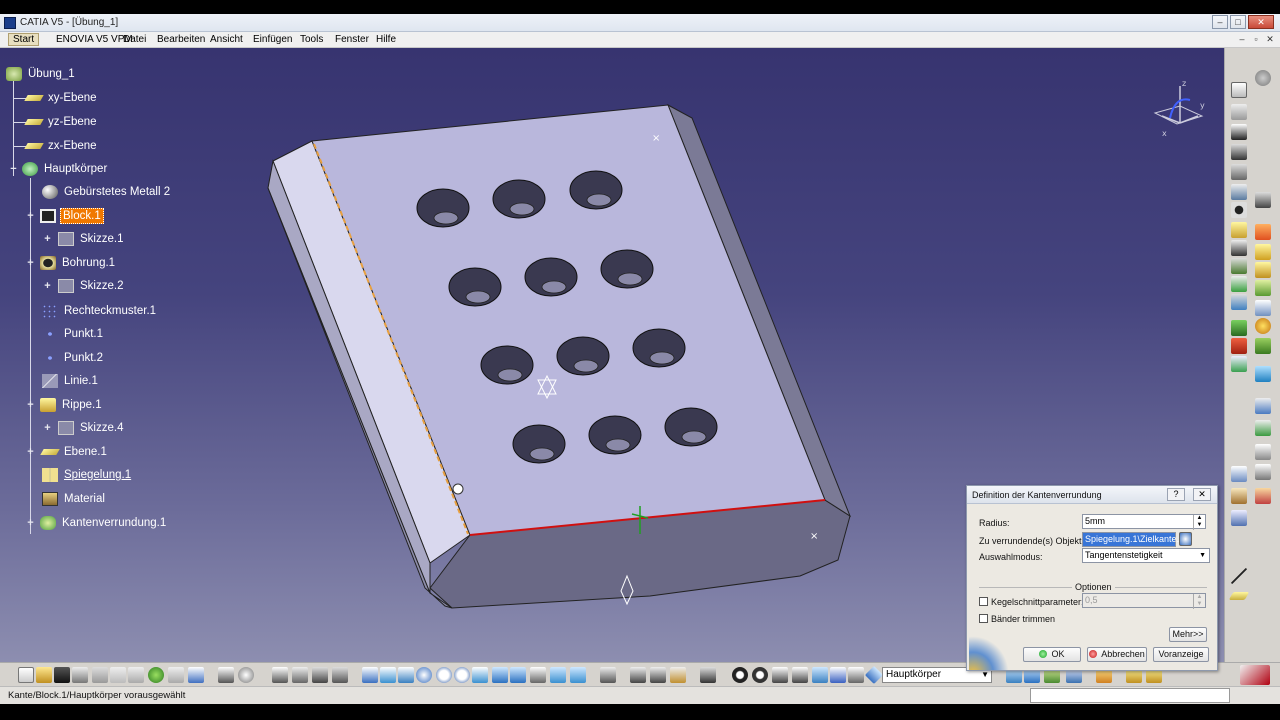  What do you see at coordinates (480, 675) in the screenshot?
I see `normal-view-icon` at bounding box center [480, 675].